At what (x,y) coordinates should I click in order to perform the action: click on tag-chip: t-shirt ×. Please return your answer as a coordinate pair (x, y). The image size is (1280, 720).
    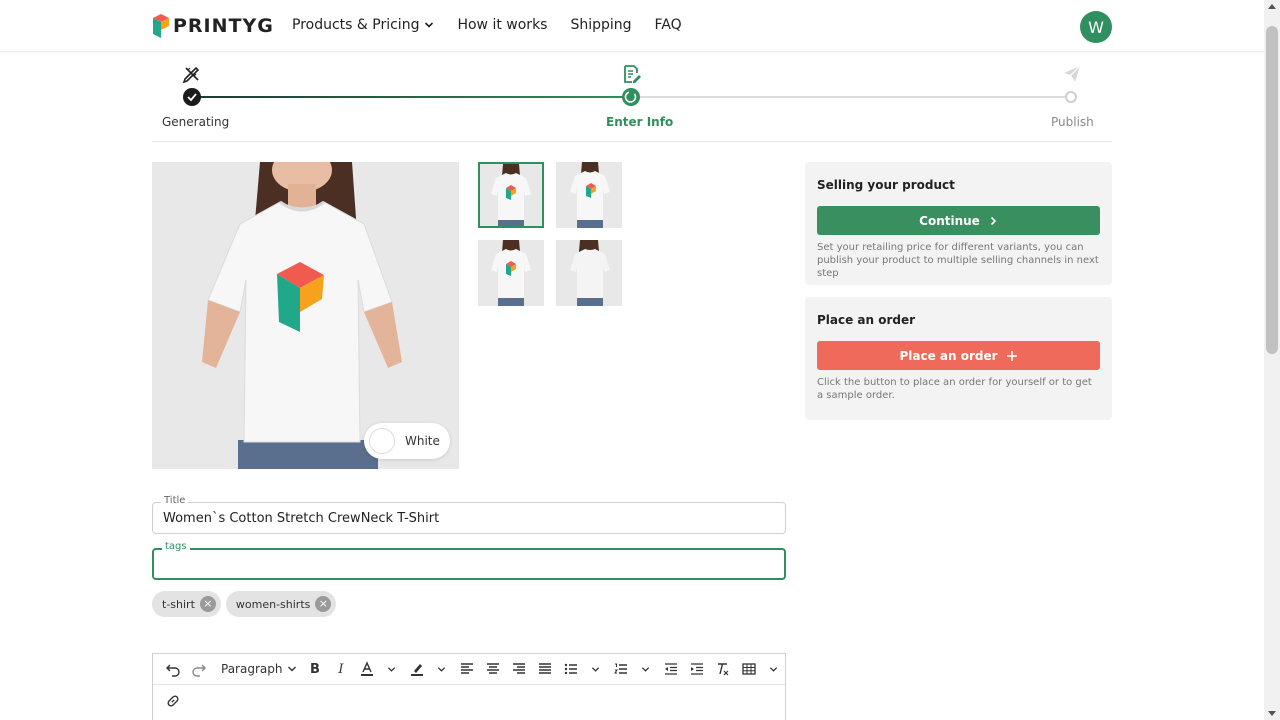
    Looking at the image, I should click on (186, 604).